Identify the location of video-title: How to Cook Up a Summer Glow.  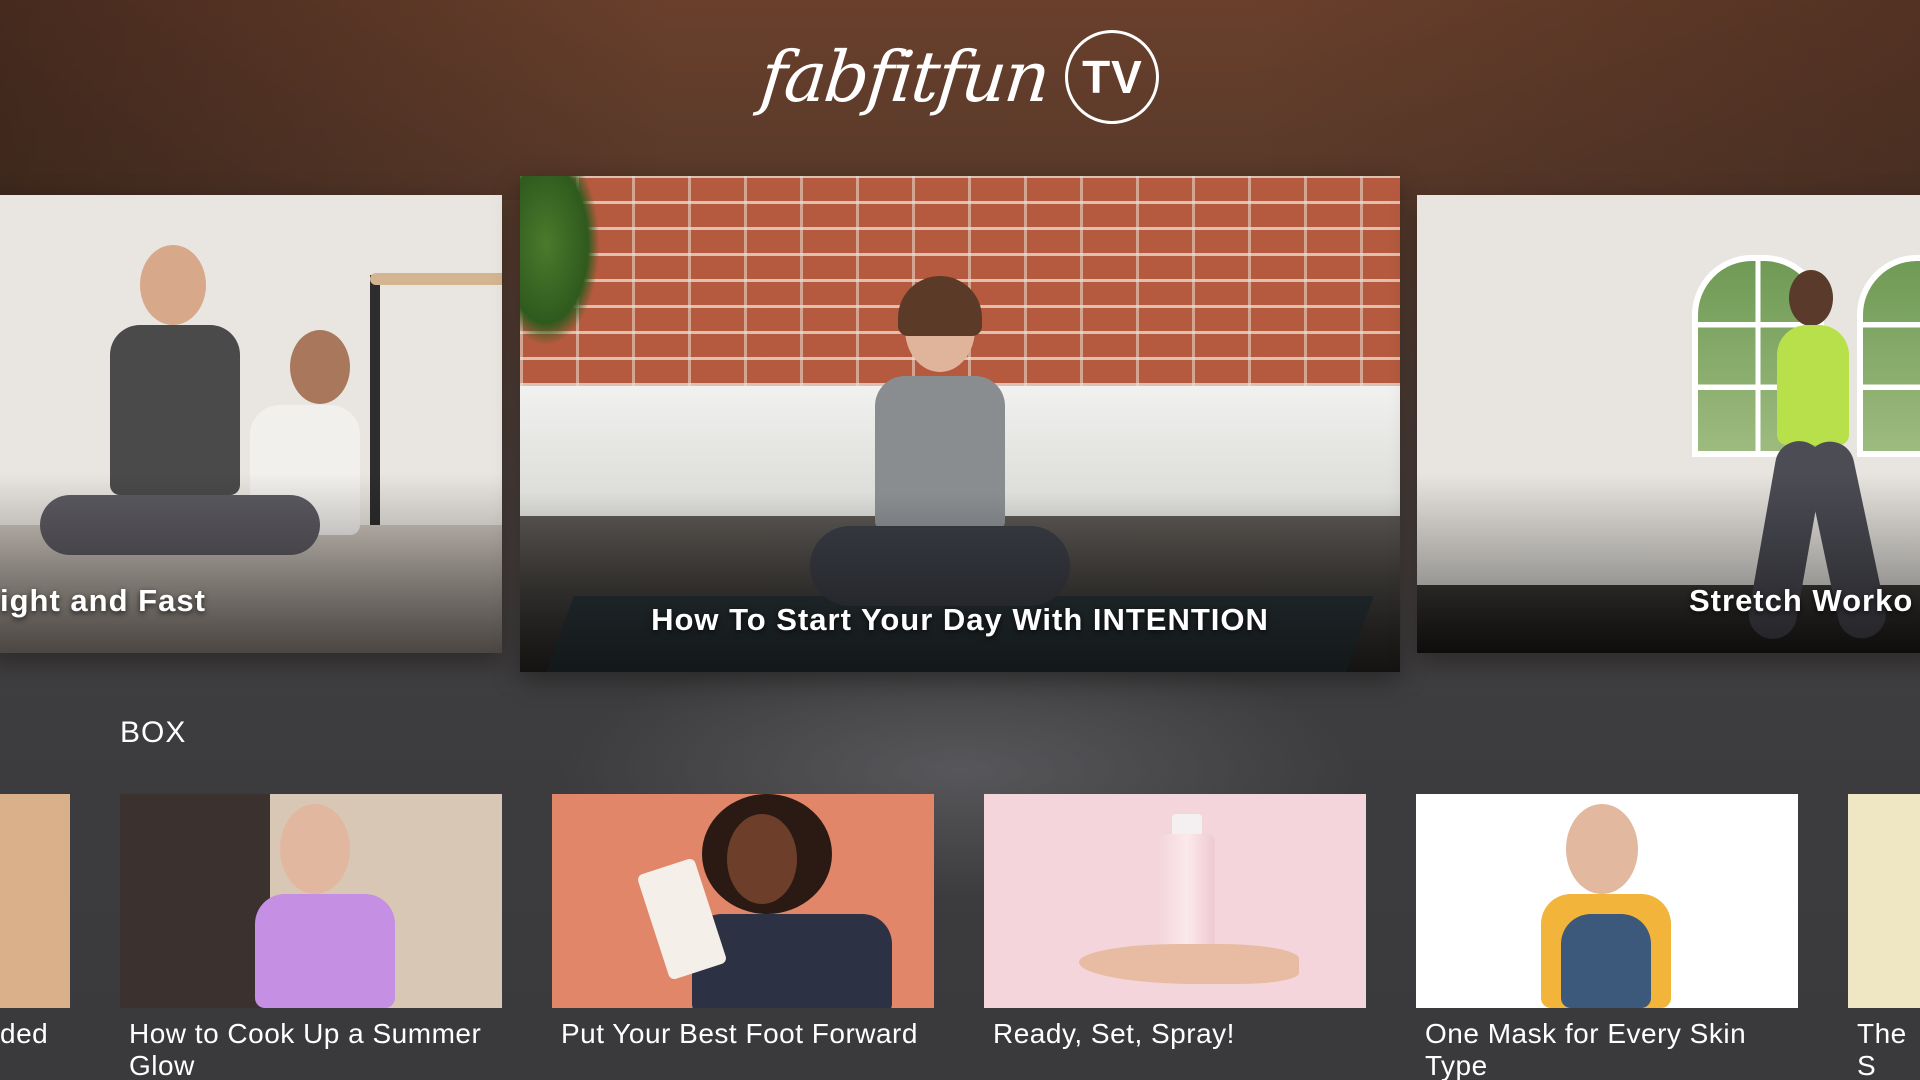
(305, 1049).